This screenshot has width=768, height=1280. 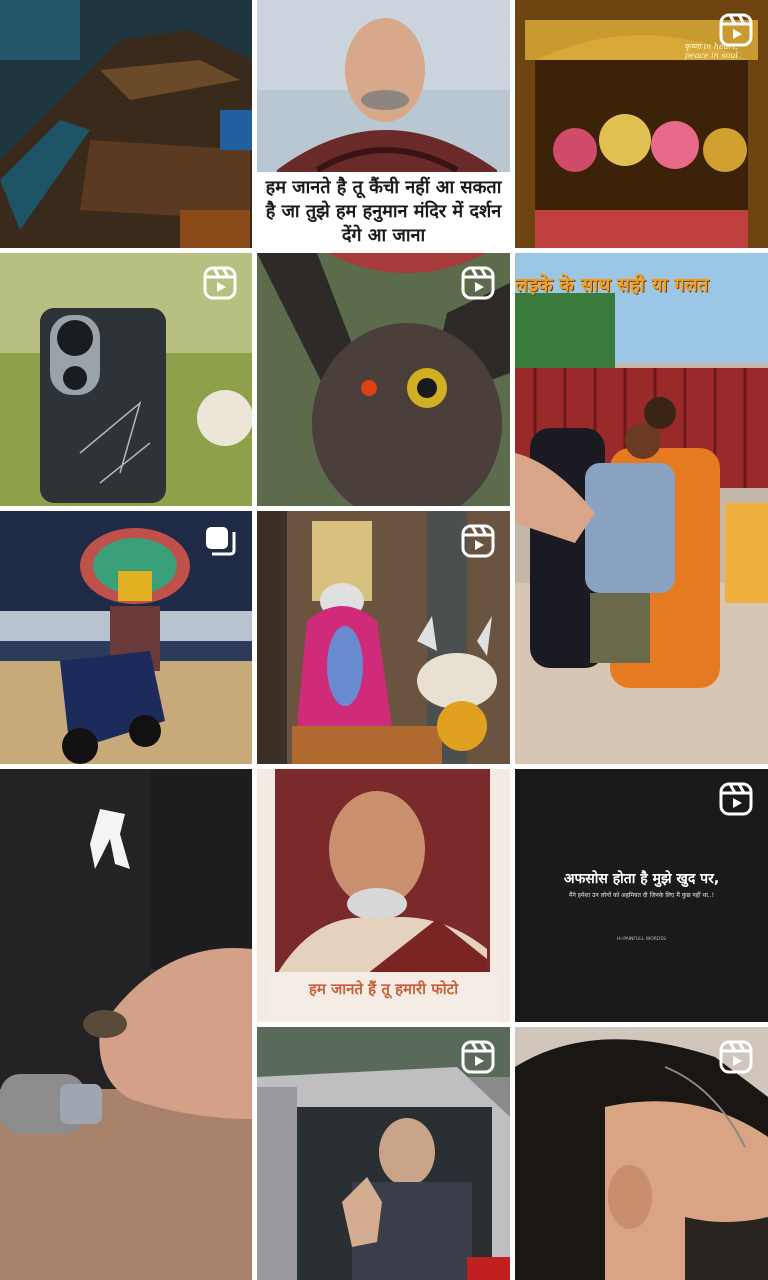 I want to click on post-tile-boat, so click(x=126, y=124).